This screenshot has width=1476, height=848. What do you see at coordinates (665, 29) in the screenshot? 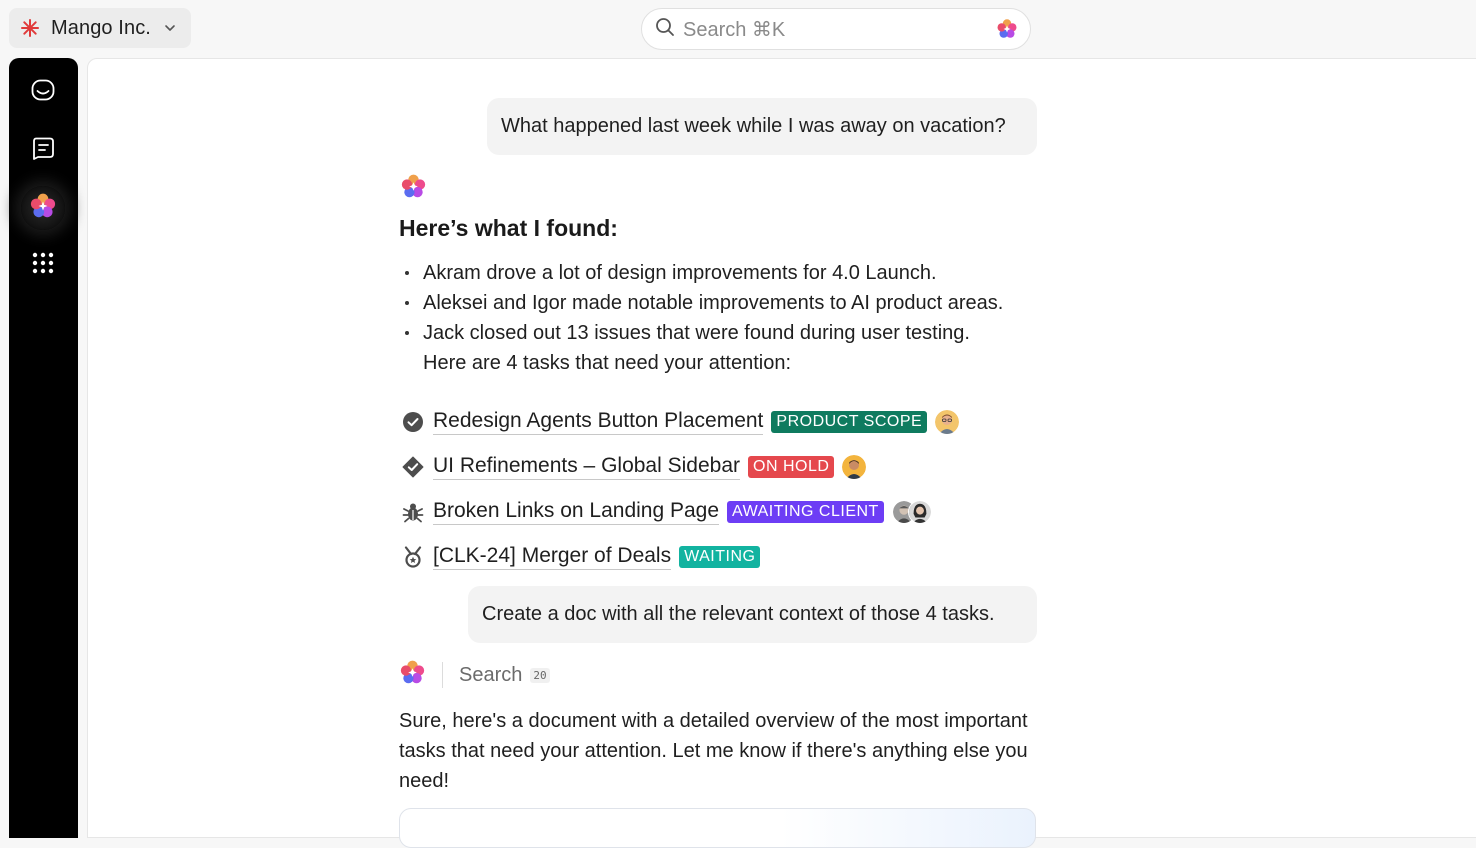
I see `search-icon` at bounding box center [665, 29].